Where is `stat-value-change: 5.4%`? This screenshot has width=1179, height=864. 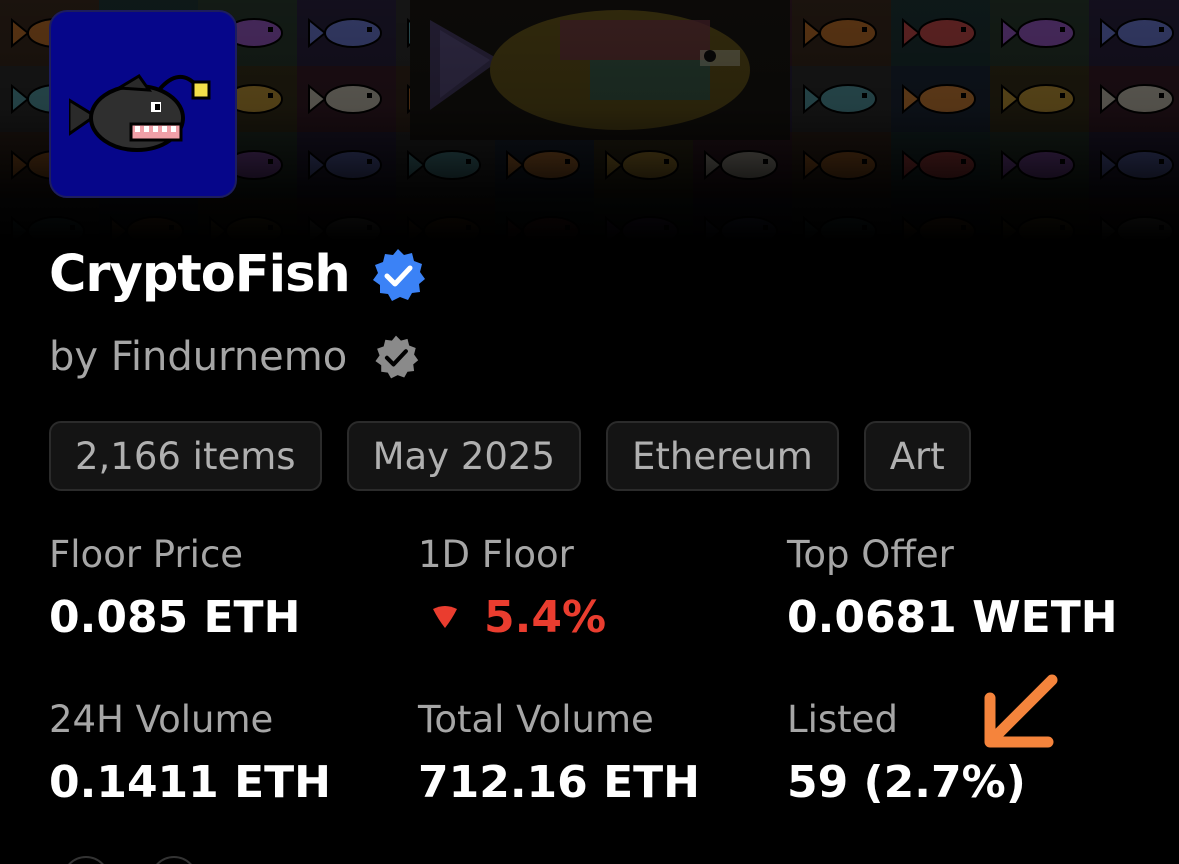 stat-value-change: 5.4% is located at coordinates (512, 618).